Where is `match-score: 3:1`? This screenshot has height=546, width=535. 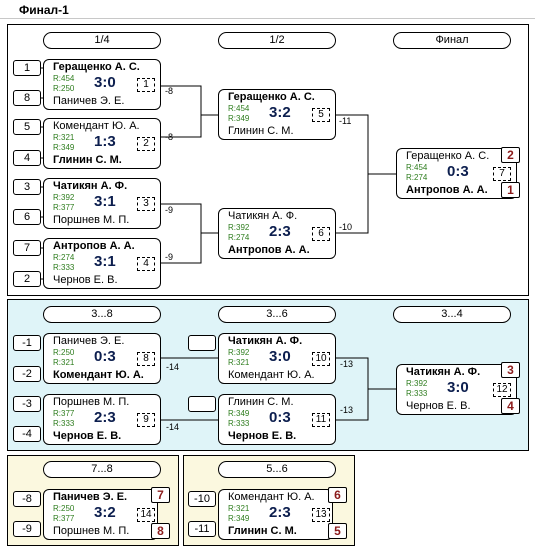
match-score: 3:1 is located at coordinates (105, 201).